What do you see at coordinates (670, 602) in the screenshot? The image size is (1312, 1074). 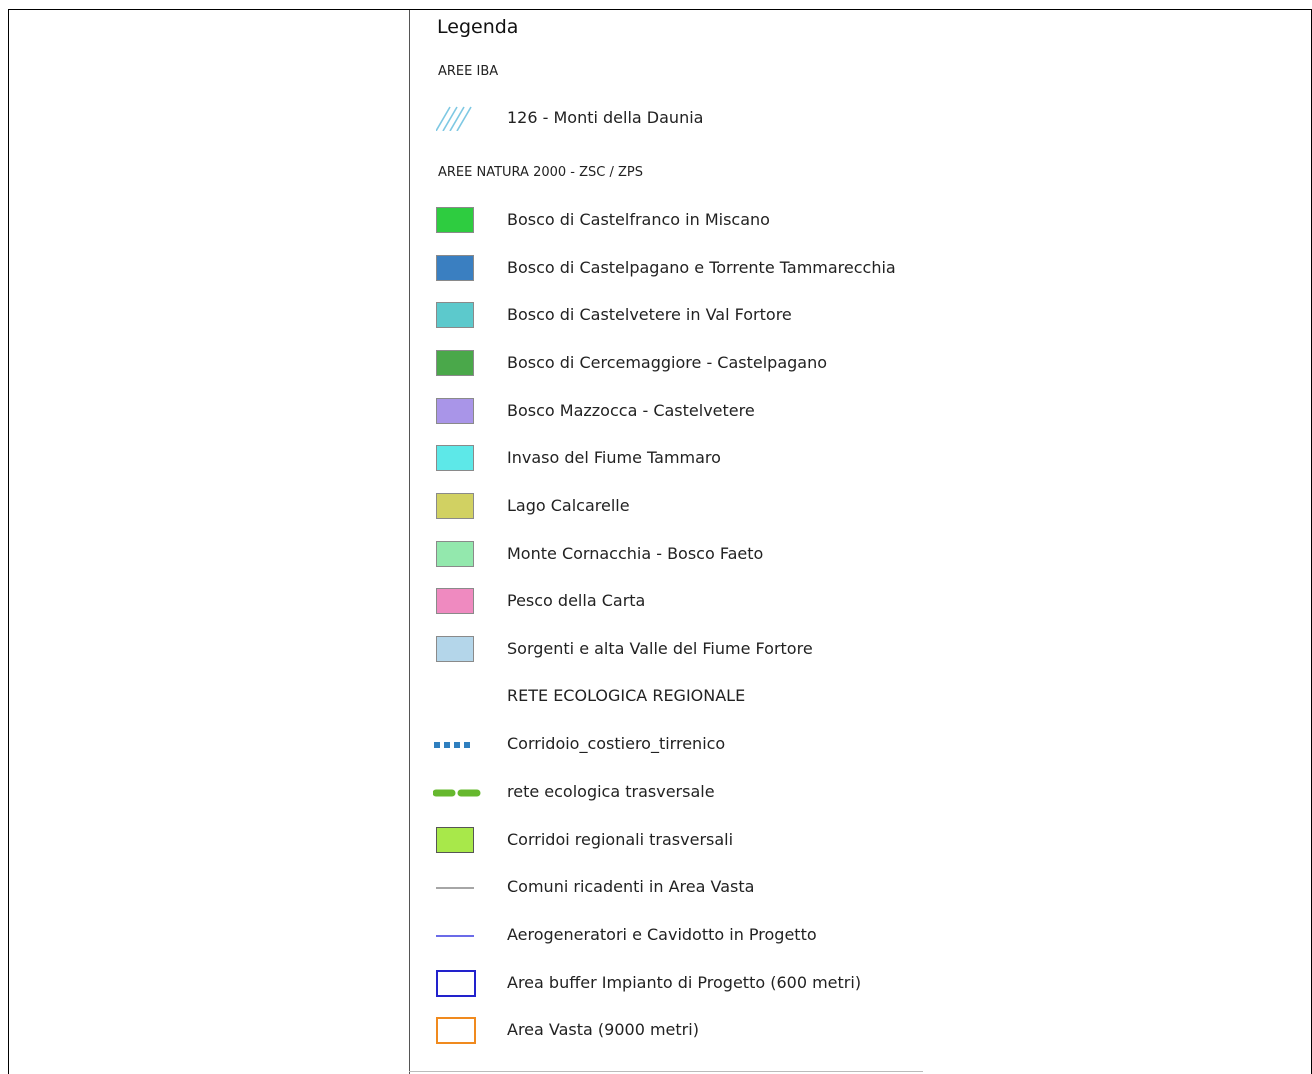 I see `legend-item-natura: Pesco della Carta` at bounding box center [670, 602].